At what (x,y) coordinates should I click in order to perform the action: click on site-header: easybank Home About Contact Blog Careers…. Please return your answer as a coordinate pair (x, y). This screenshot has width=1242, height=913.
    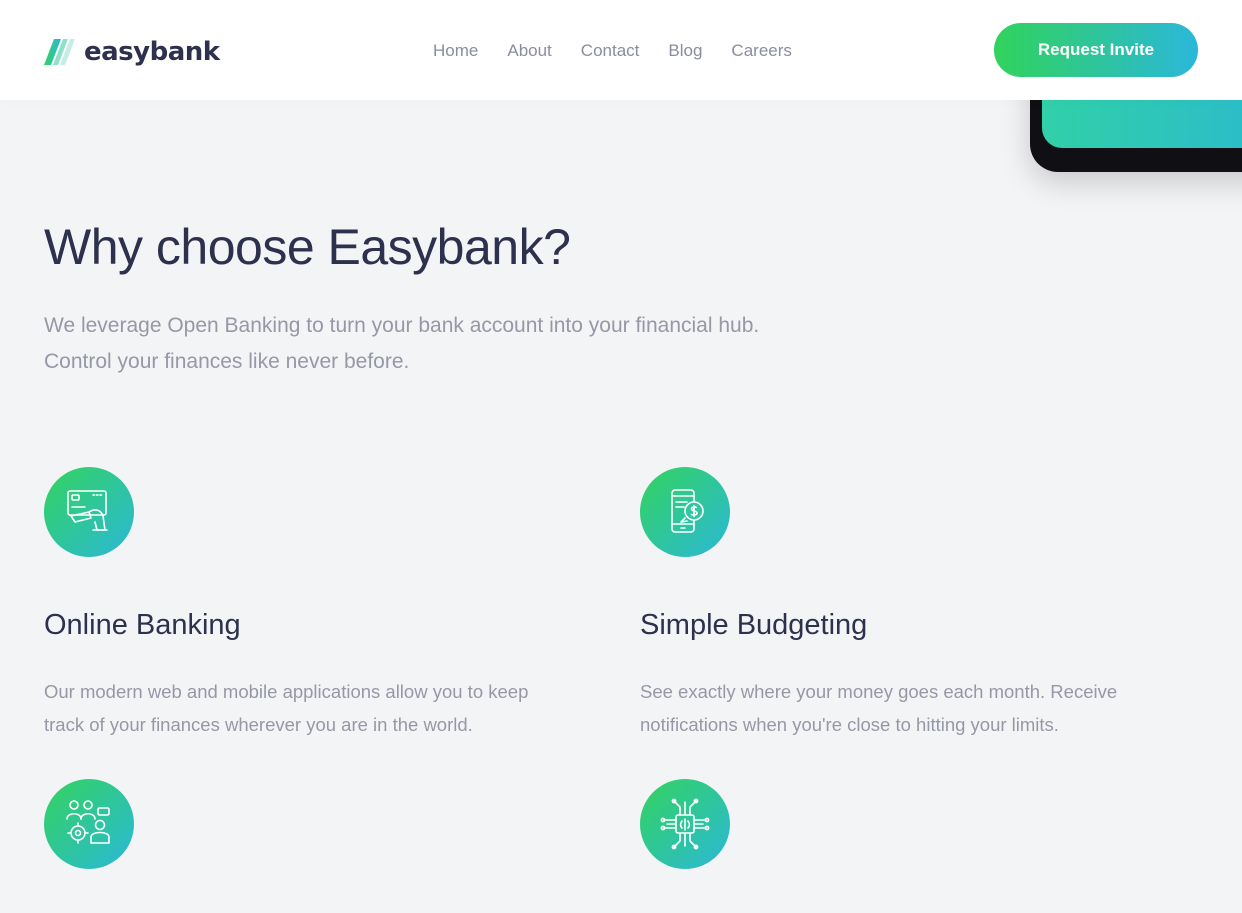
    Looking at the image, I should click on (621, 50).